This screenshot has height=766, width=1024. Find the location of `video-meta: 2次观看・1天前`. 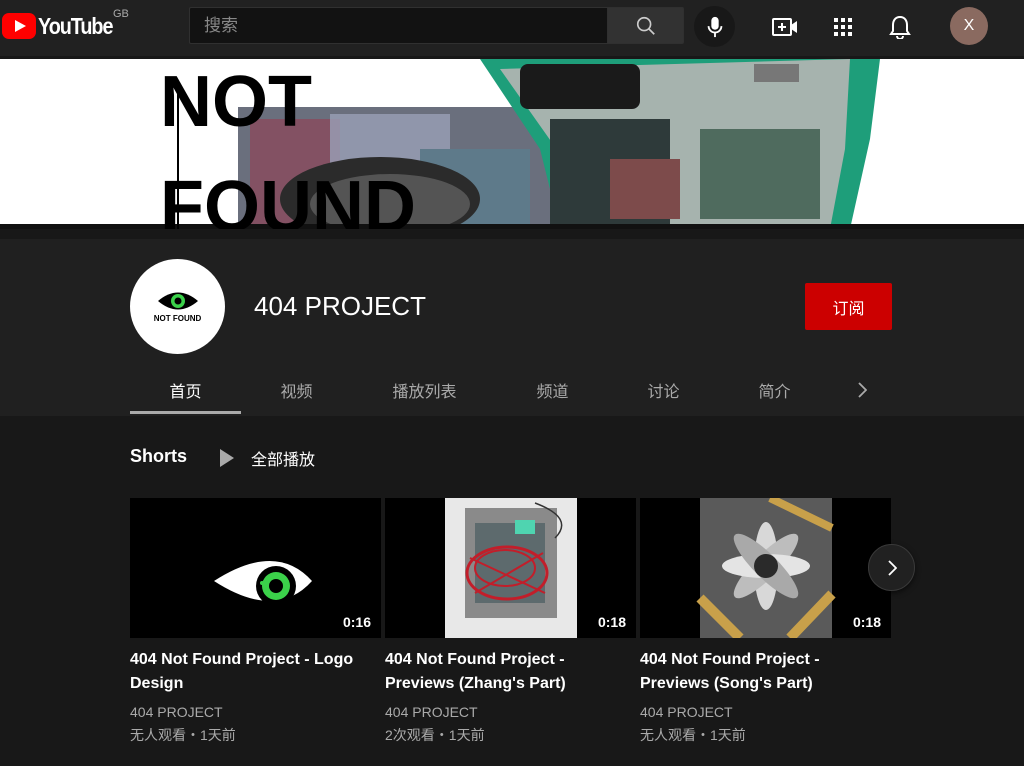

video-meta: 2次观看・1天前 is located at coordinates (435, 735).